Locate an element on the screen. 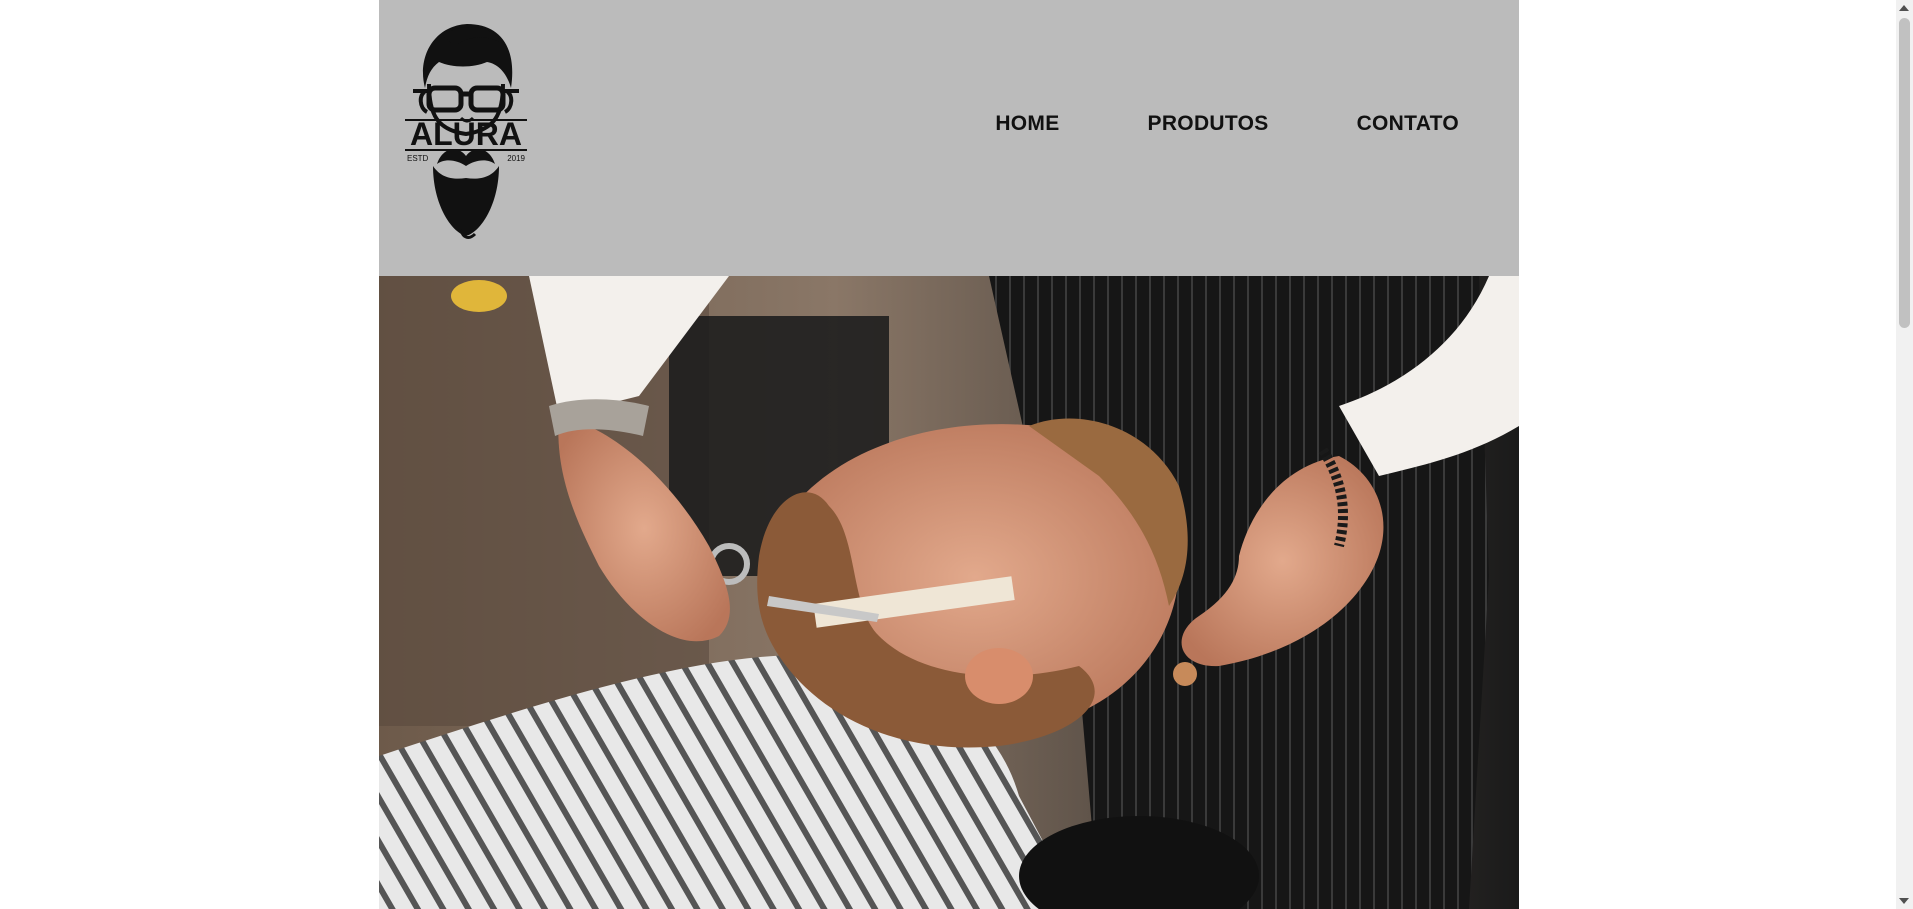  scroll-up-icon is located at coordinates (1904, 8).